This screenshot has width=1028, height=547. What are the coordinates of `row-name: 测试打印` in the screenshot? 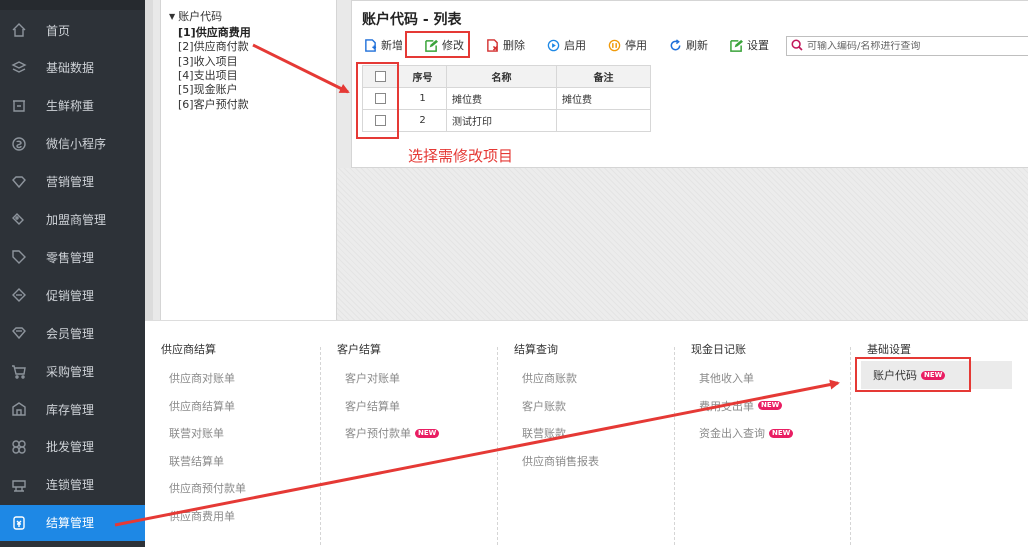 It's located at (501, 120).